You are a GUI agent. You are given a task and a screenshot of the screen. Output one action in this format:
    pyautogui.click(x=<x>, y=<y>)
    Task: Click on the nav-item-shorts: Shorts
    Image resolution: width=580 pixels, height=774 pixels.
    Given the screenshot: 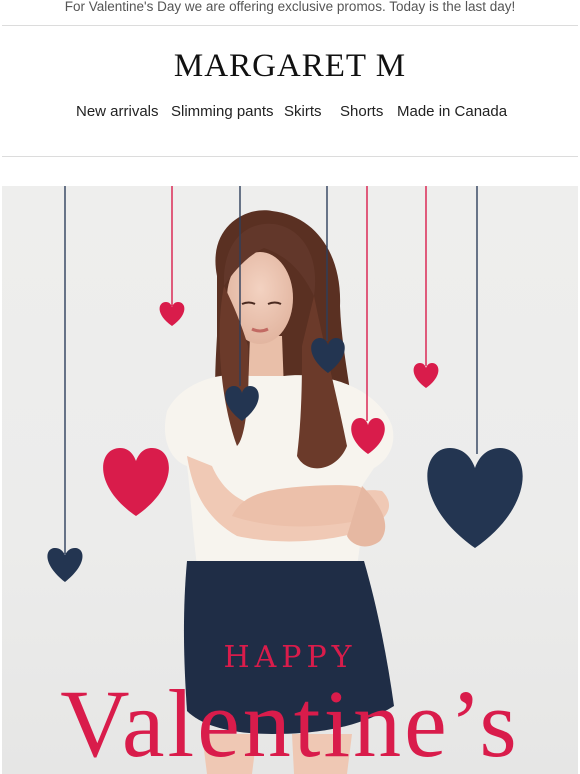 What is the action you would take?
    pyautogui.click(x=361, y=112)
    